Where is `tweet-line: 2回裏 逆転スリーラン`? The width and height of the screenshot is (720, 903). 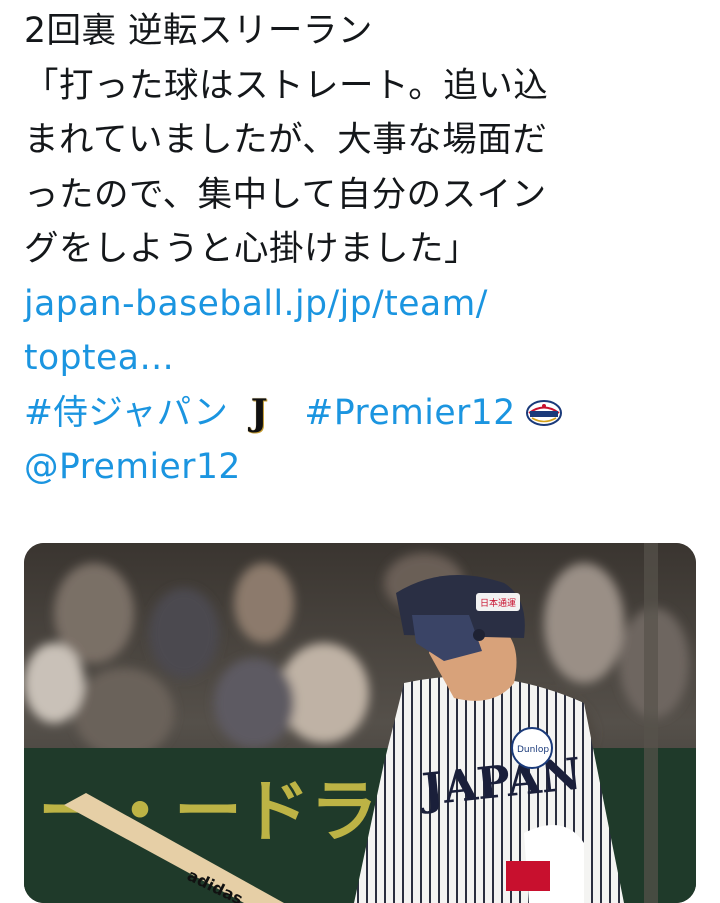
tweet-line: 2回裏 逆転スリーラン is located at coordinates (198, 31).